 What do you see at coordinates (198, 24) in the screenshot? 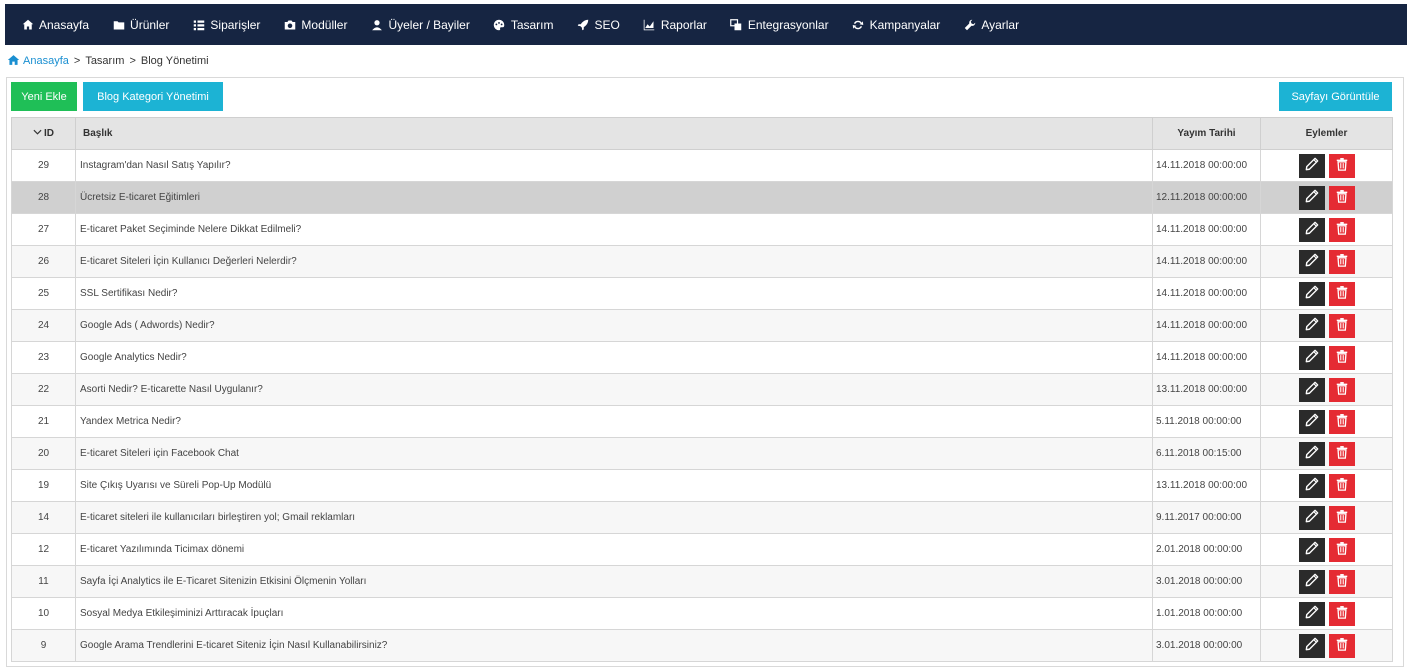
I see `list-icon` at bounding box center [198, 24].